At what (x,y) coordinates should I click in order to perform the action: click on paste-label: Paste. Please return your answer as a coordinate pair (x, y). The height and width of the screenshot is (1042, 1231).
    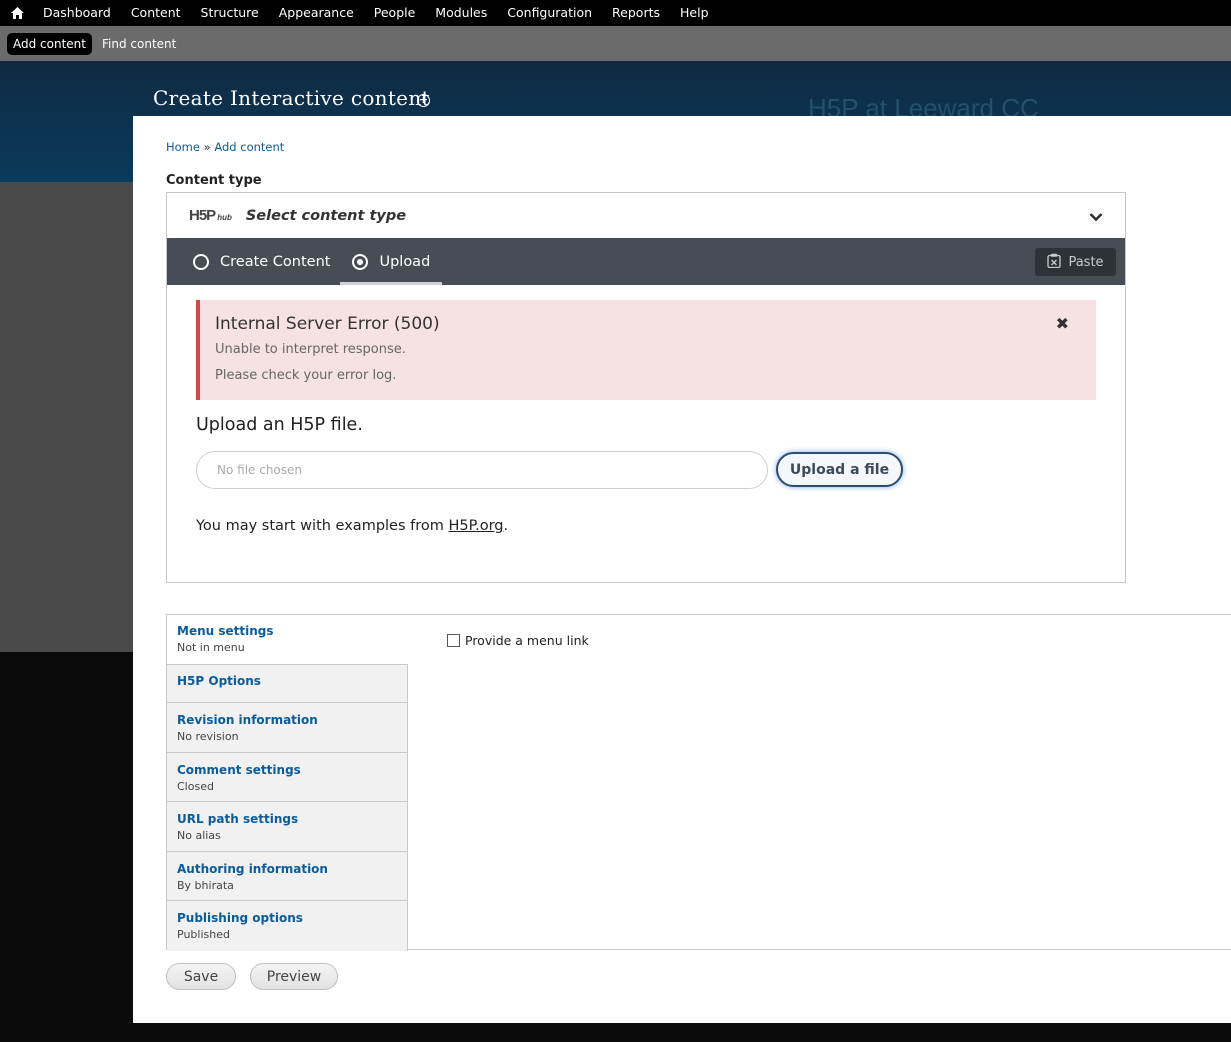
    Looking at the image, I should click on (1086, 262).